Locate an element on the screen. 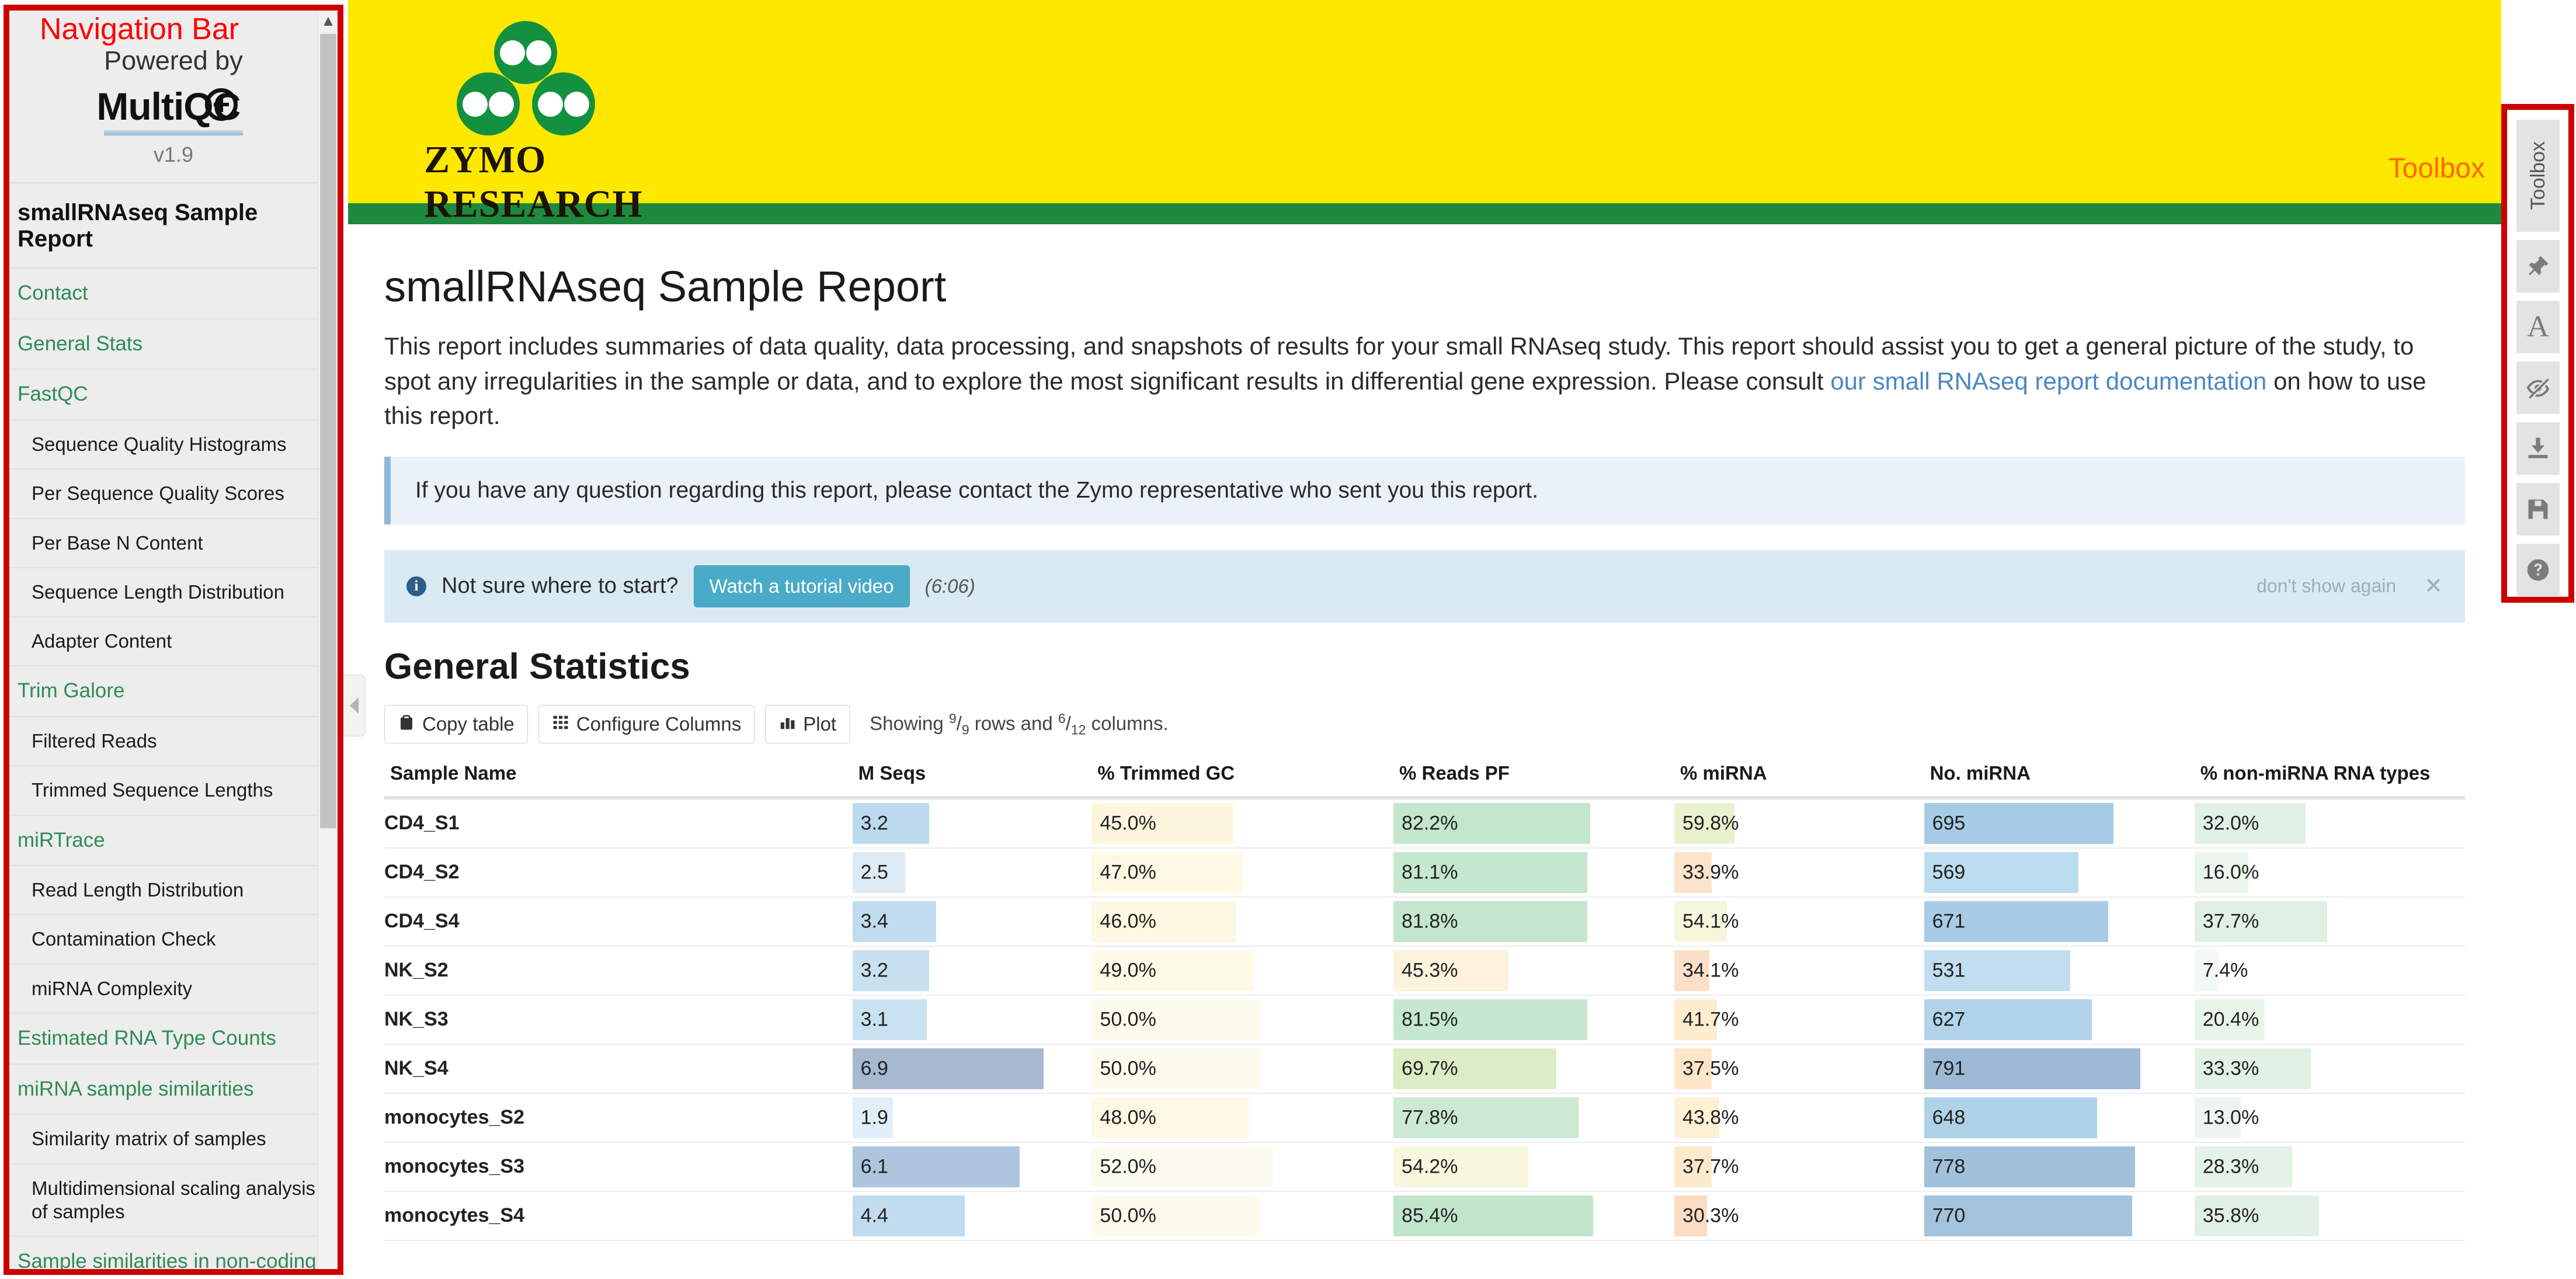 The width and height of the screenshot is (2576, 1279). cell-value: 34.1% is located at coordinates (1710, 970).